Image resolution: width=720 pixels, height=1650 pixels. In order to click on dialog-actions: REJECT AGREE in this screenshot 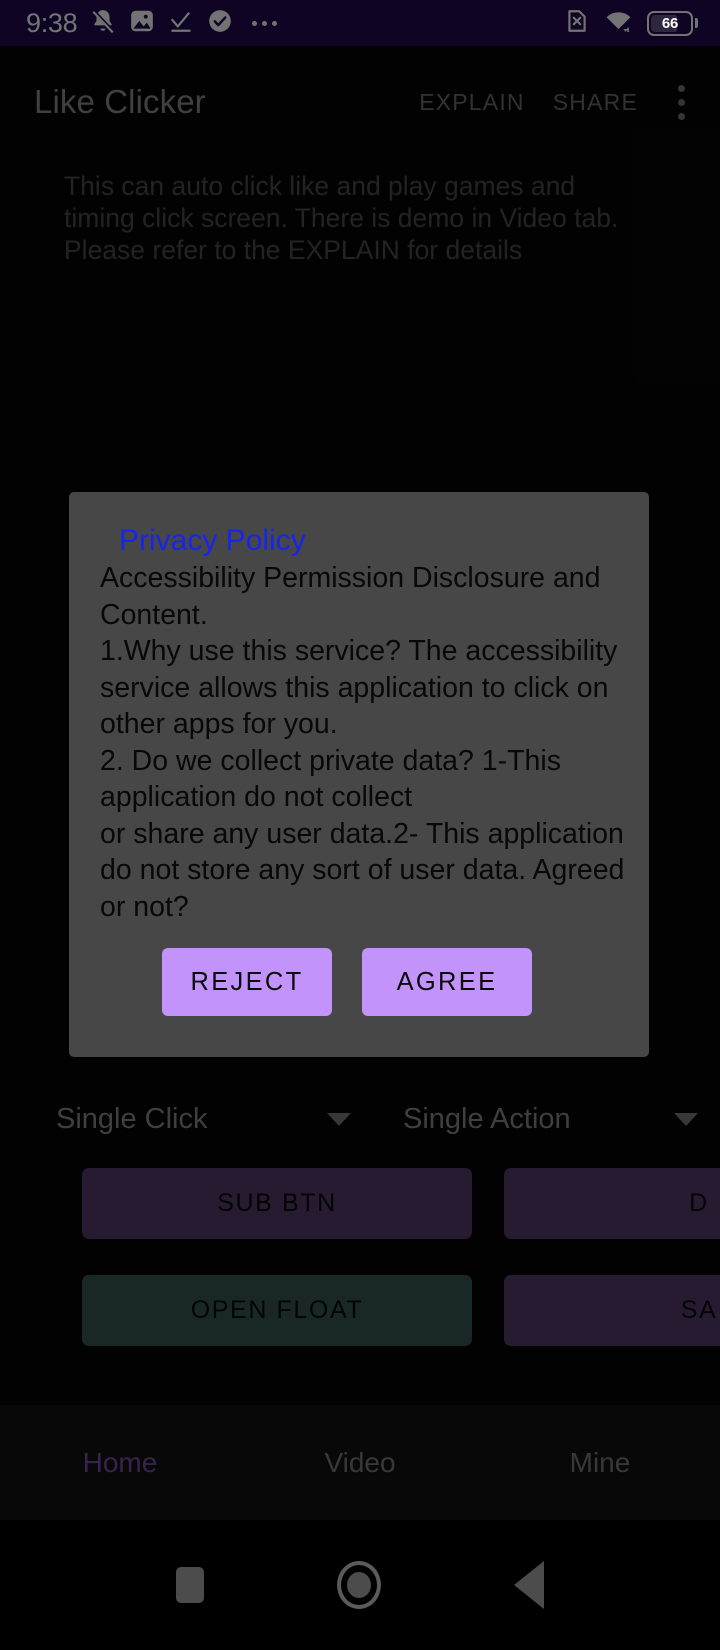, I will do `click(359, 982)`.